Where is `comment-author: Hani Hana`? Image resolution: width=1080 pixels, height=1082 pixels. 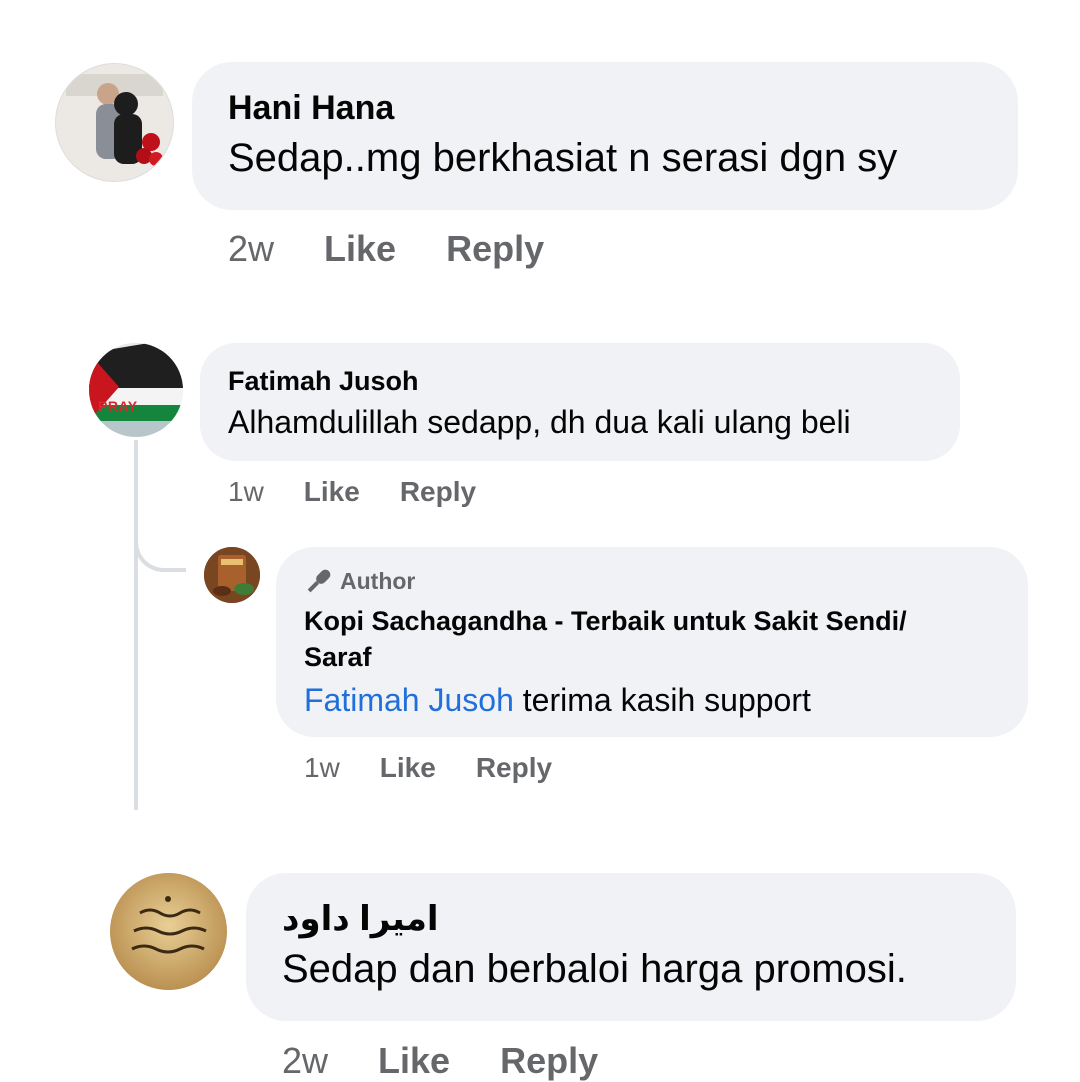 comment-author: Hani Hana is located at coordinates (623, 108).